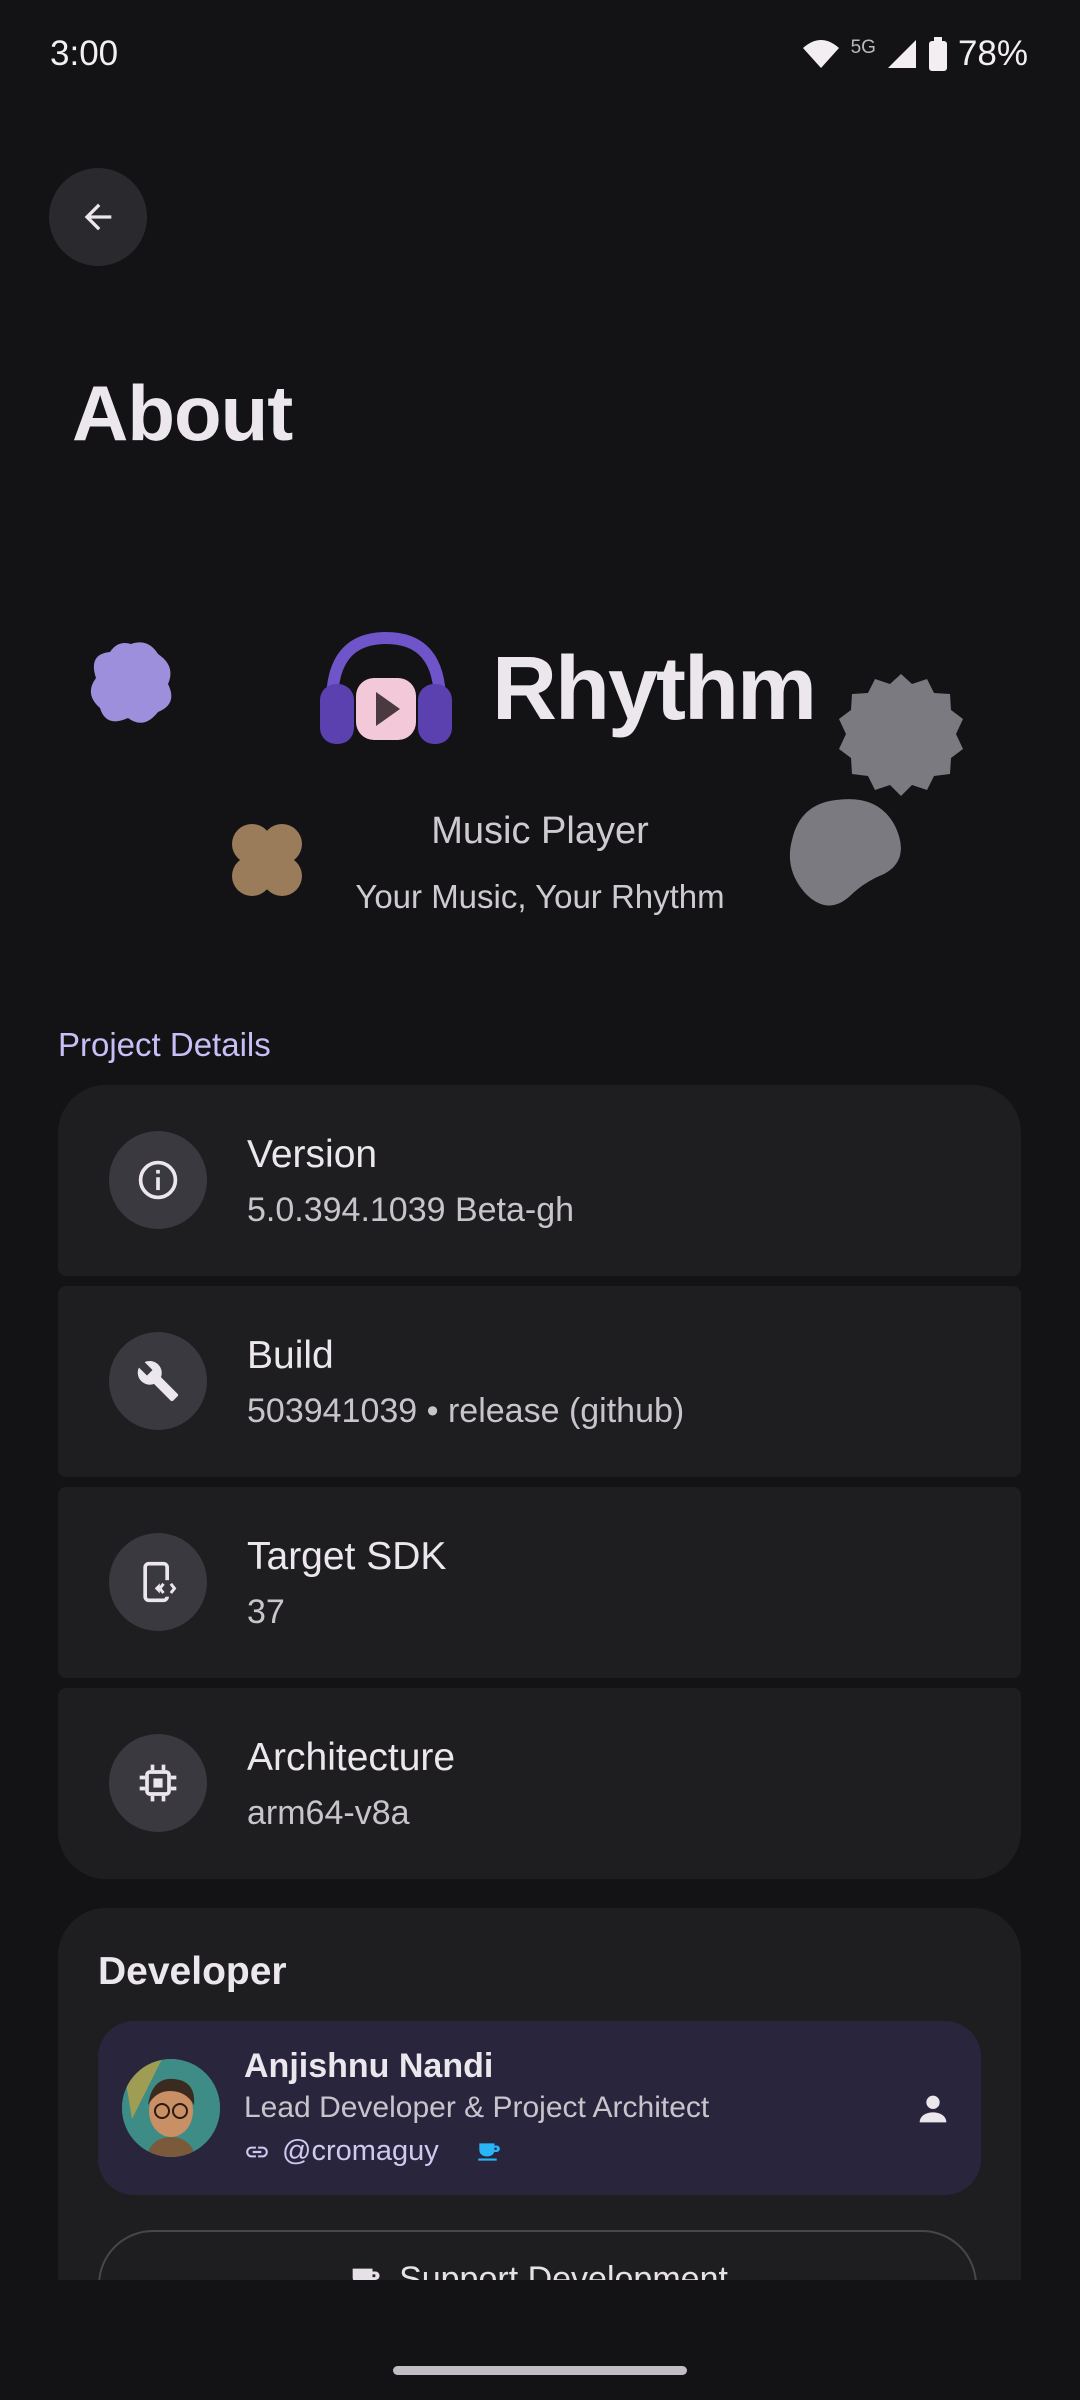 This screenshot has width=1080, height=2400. Describe the element at coordinates (933, 2109) in the screenshot. I see `person-icon` at that location.